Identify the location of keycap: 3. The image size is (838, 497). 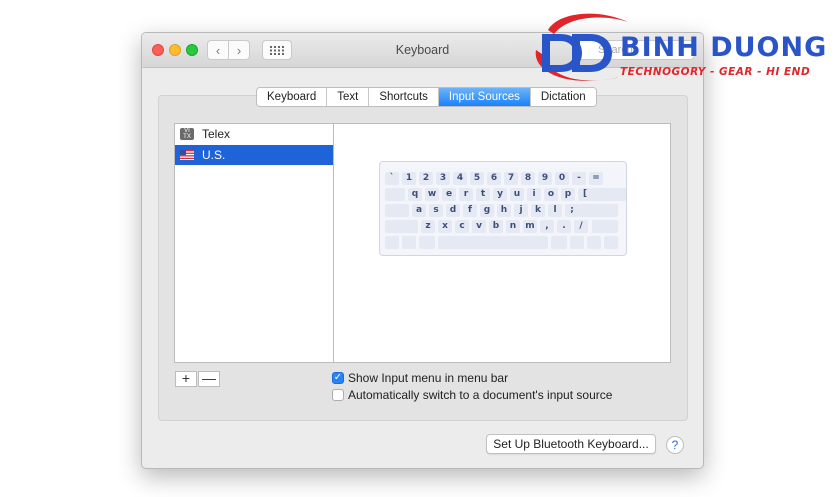
(443, 178).